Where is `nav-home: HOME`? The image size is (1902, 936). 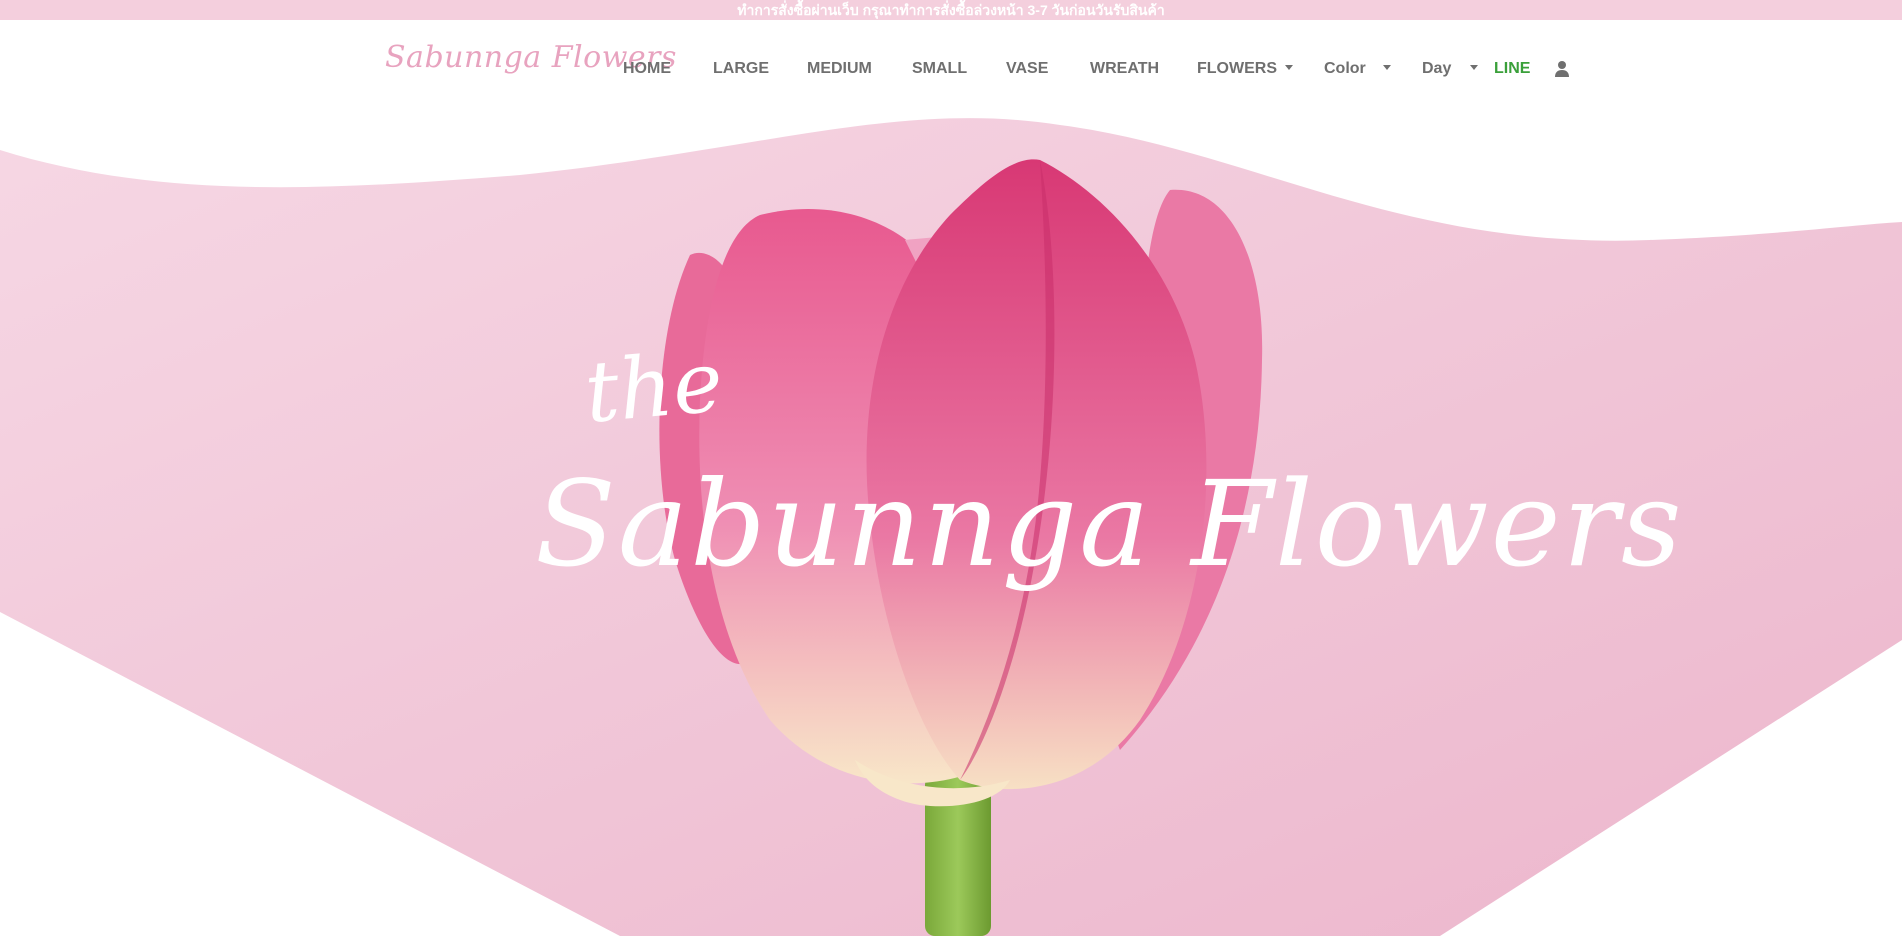 nav-home: HOME is located at coordinates (647, 70).